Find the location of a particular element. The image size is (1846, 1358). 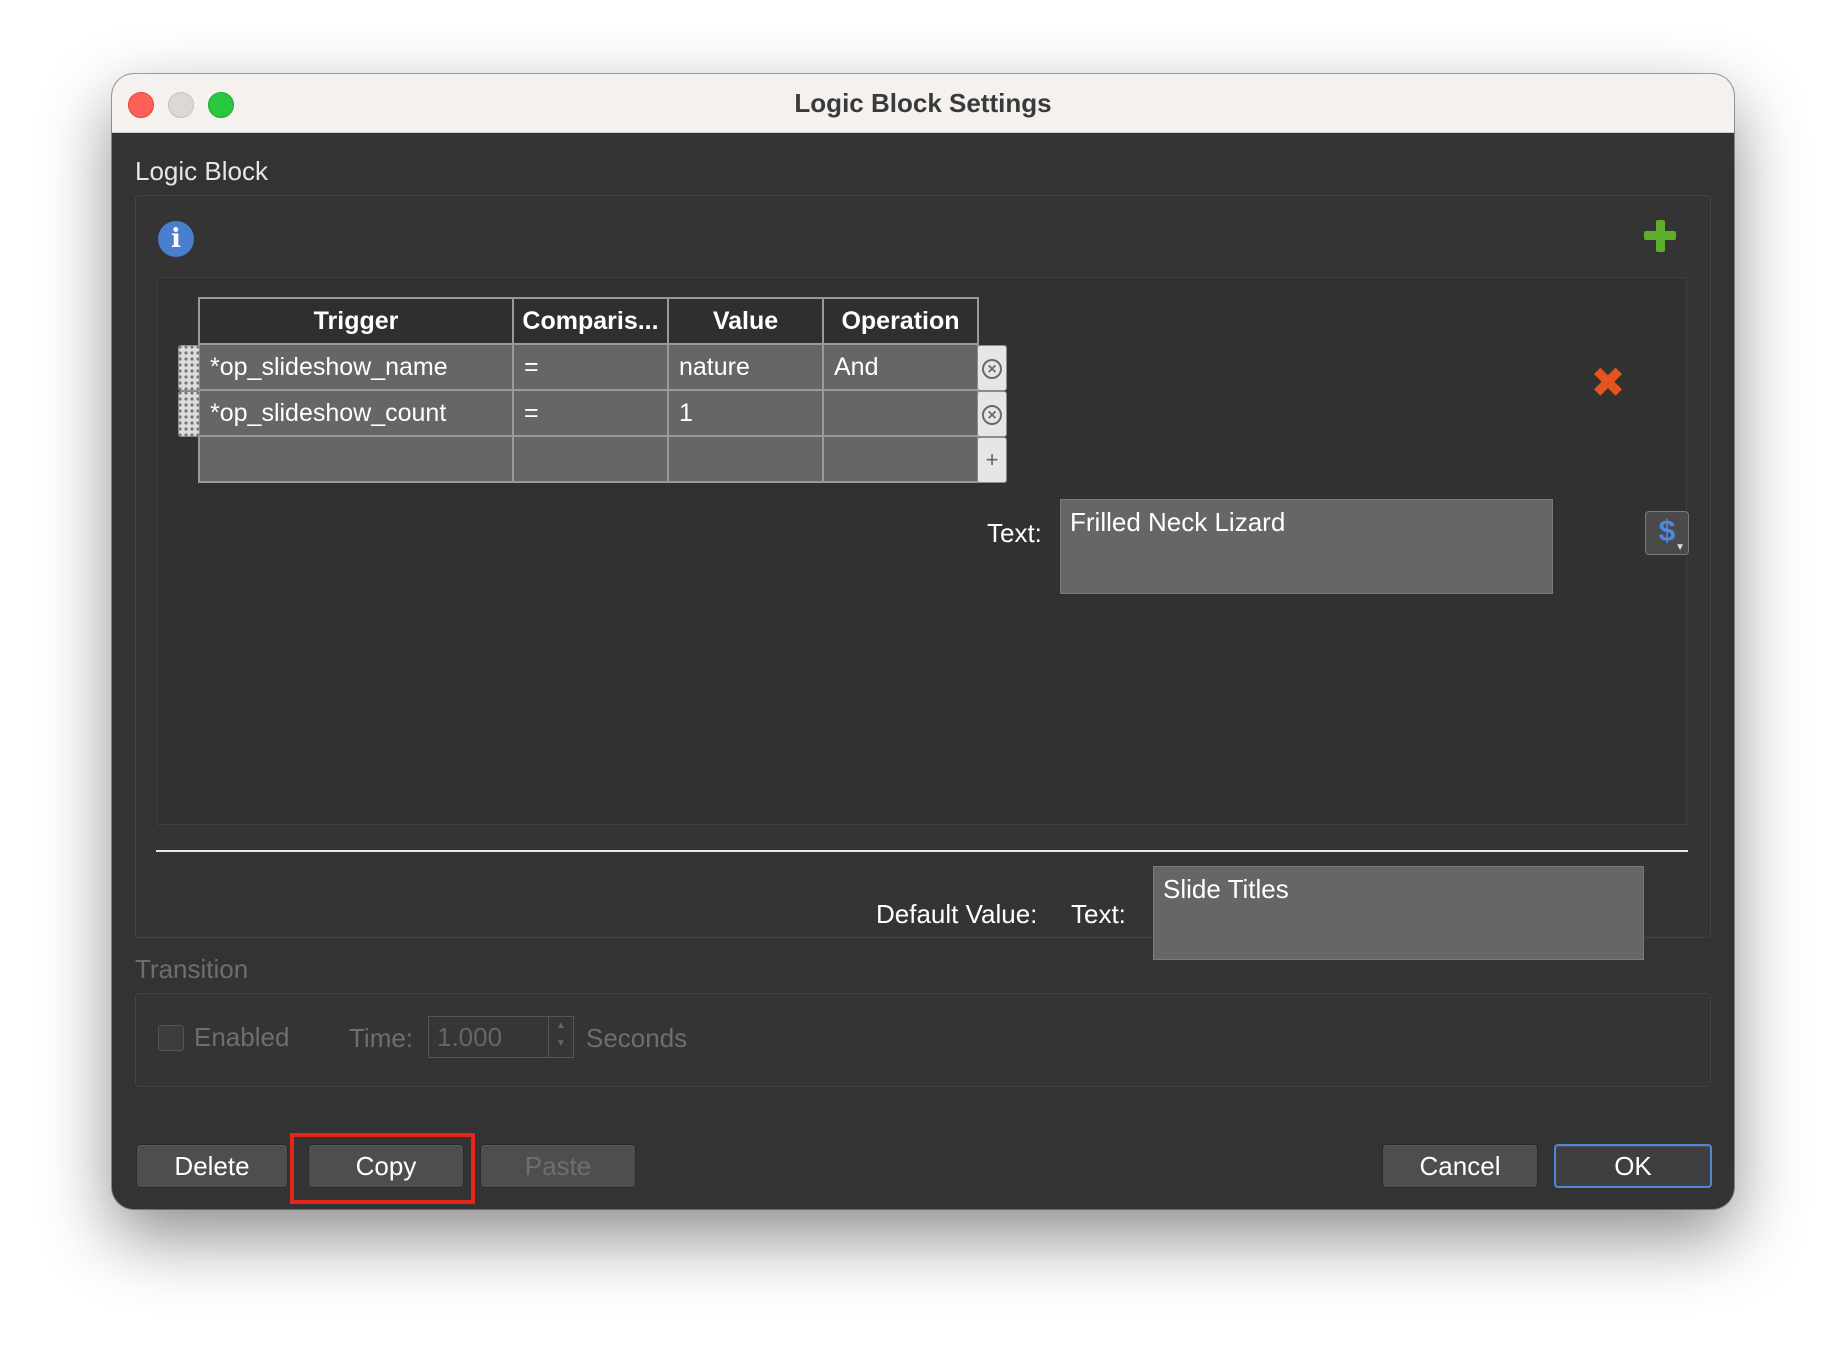

seconds-label: Seconds is located at coordinates (637, 1038).